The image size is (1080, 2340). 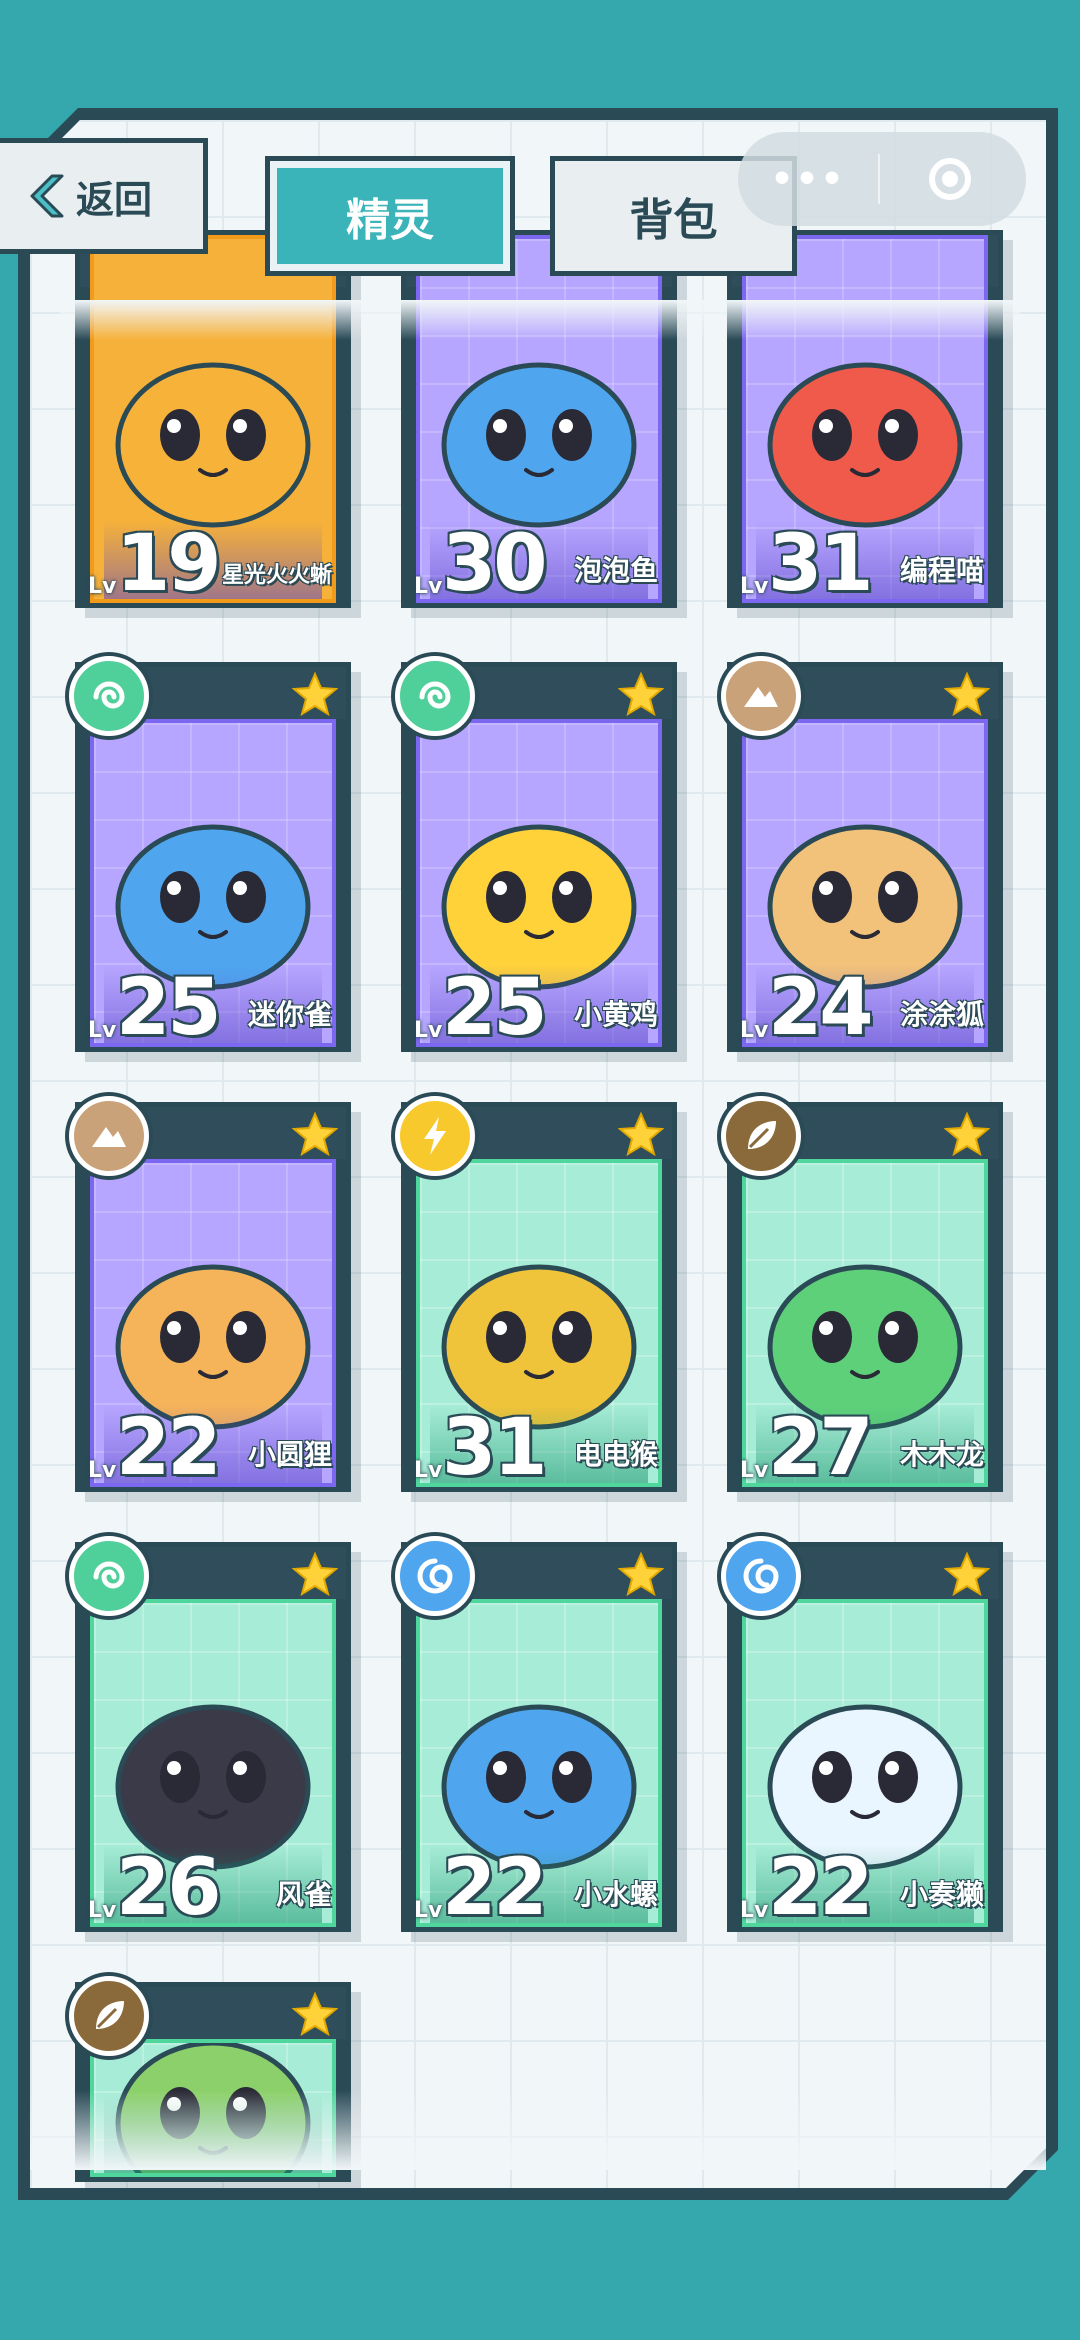 I want to click on close-target-icon, so click(x=950, y=179).